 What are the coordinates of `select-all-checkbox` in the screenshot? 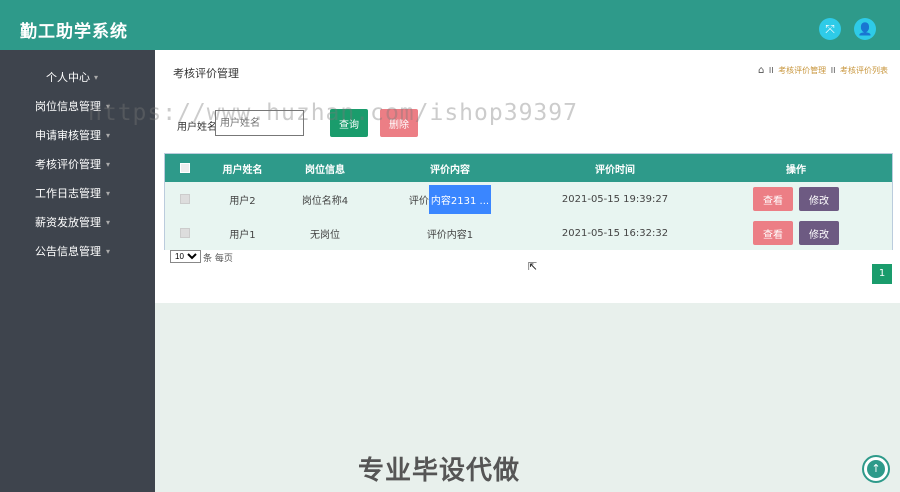 It's located at (185, 168).